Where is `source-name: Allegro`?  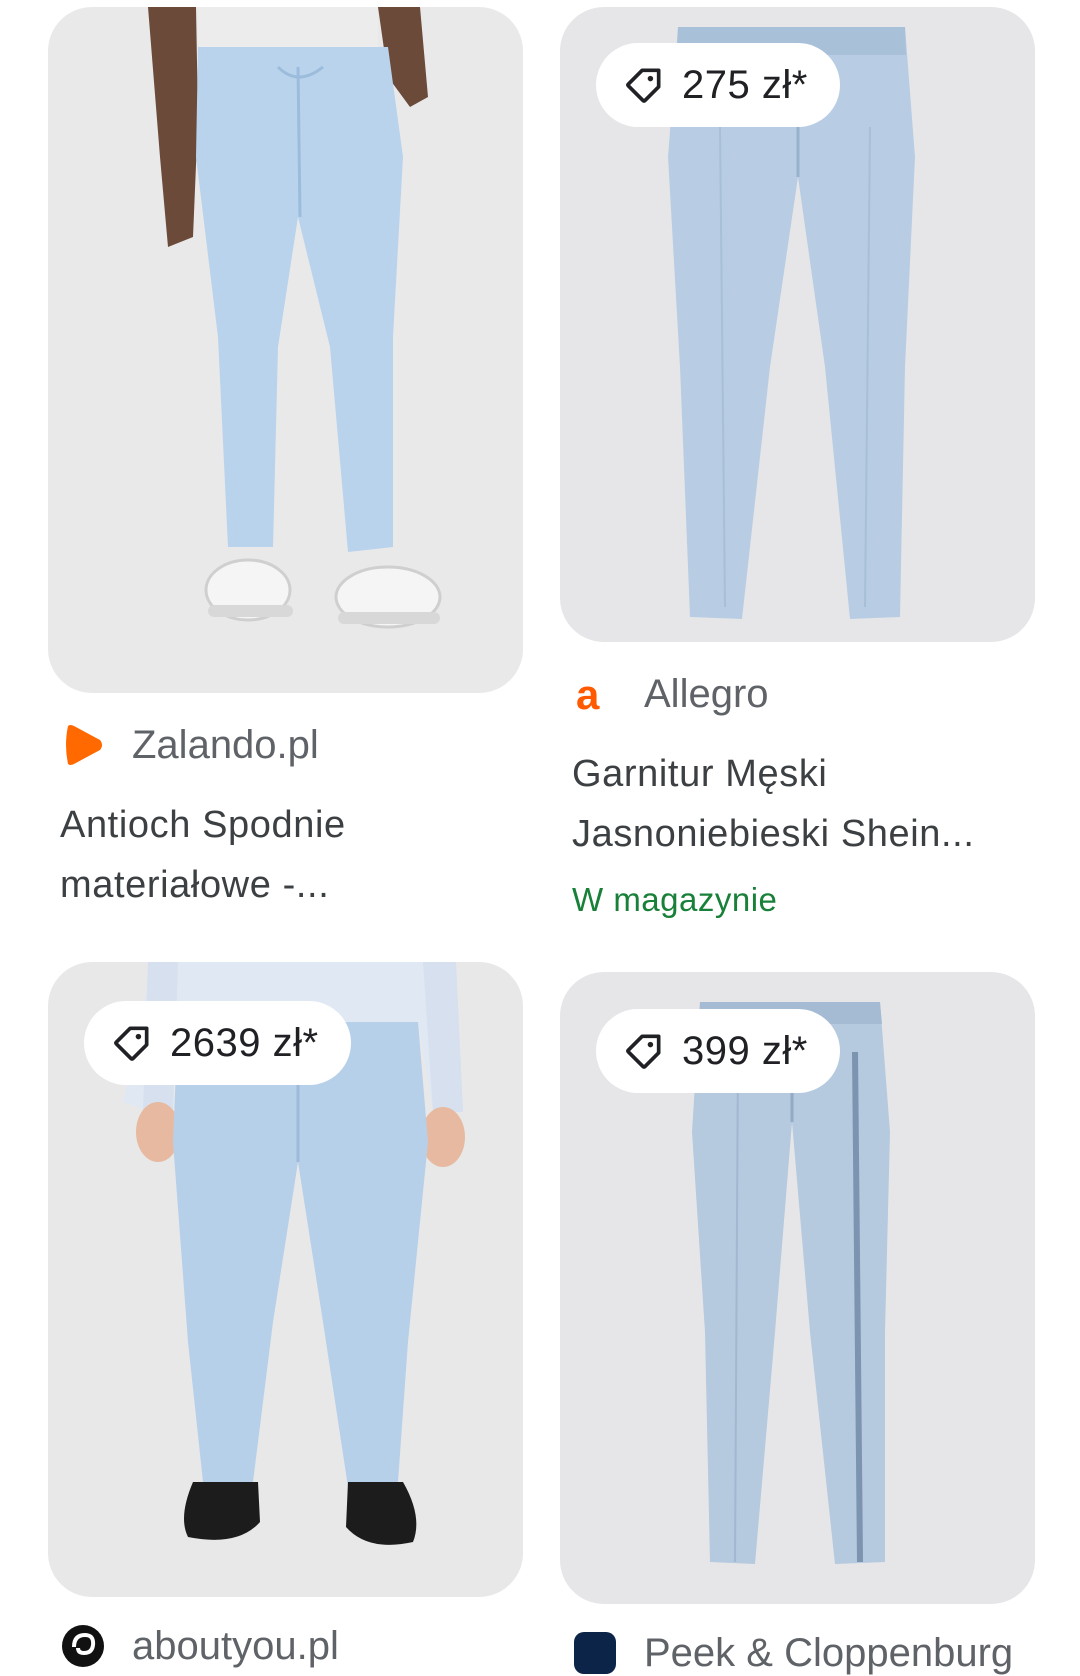
source-name: Allegro is located at coordinates (706, 693).